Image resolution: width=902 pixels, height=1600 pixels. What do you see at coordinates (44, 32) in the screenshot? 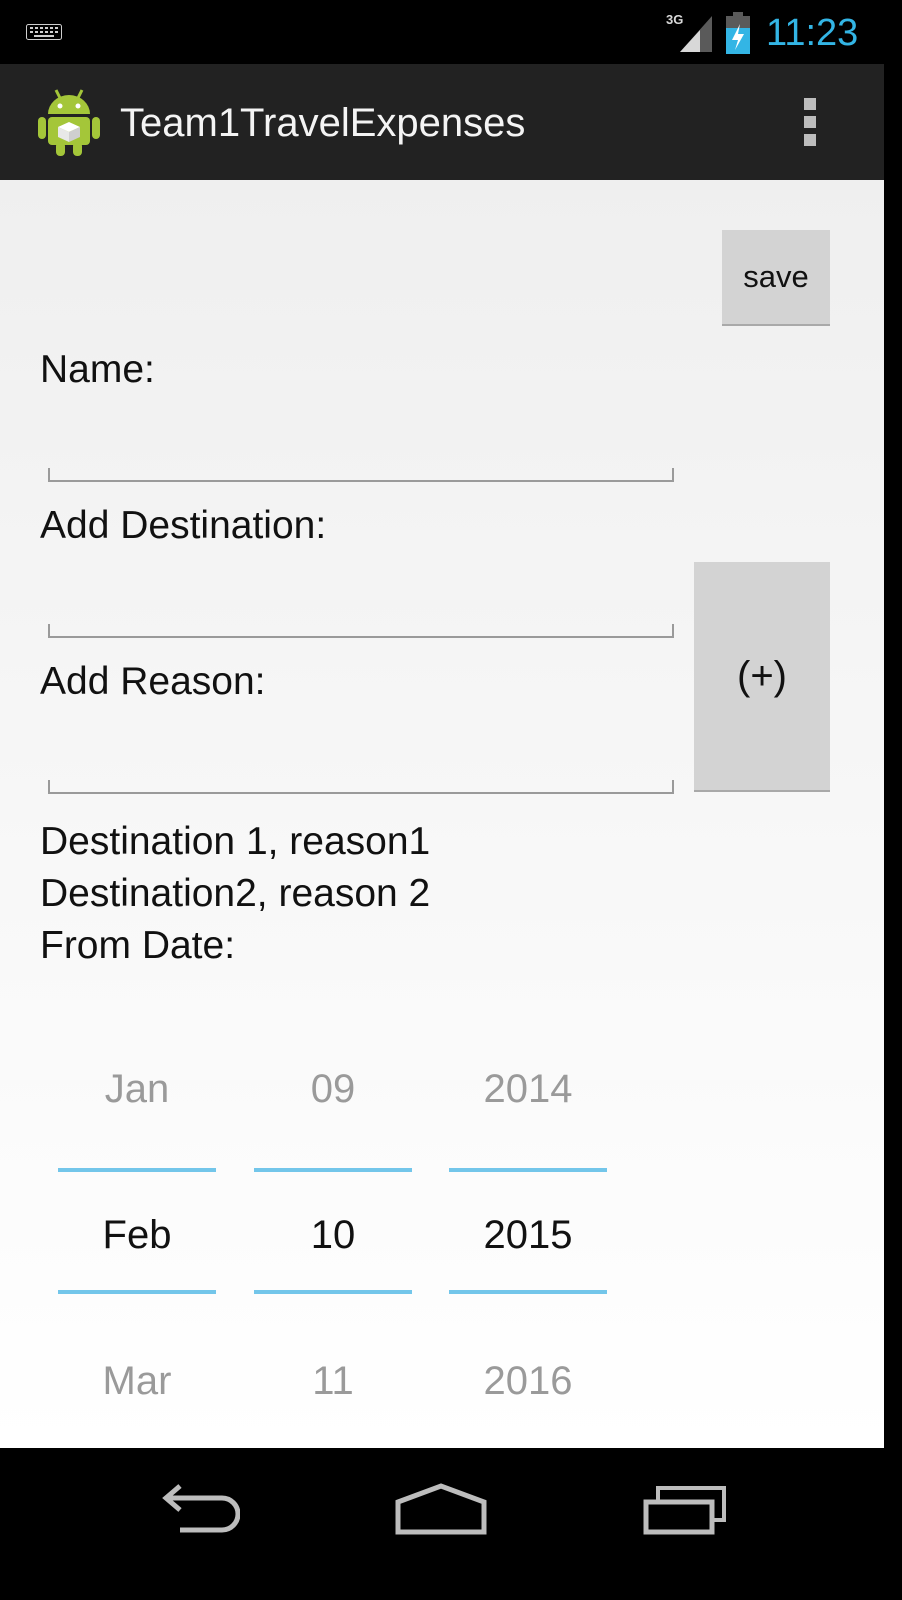
I see `keyboard-icon` at bounding box center [44, 32].